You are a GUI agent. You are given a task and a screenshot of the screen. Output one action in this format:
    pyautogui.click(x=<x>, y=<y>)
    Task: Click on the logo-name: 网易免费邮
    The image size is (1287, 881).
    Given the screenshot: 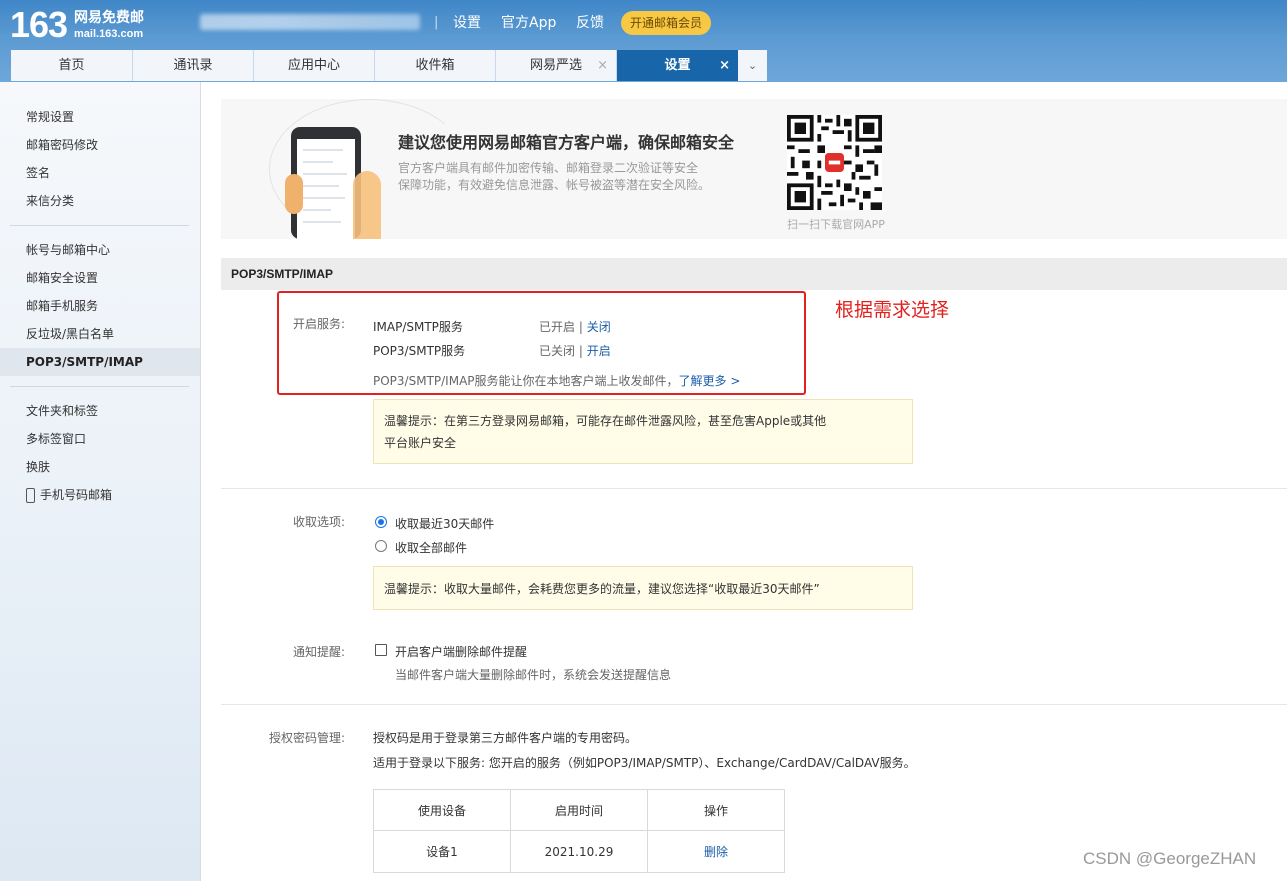 What is the action you would take?
    pyautogui.click(x=109, y=18)
    